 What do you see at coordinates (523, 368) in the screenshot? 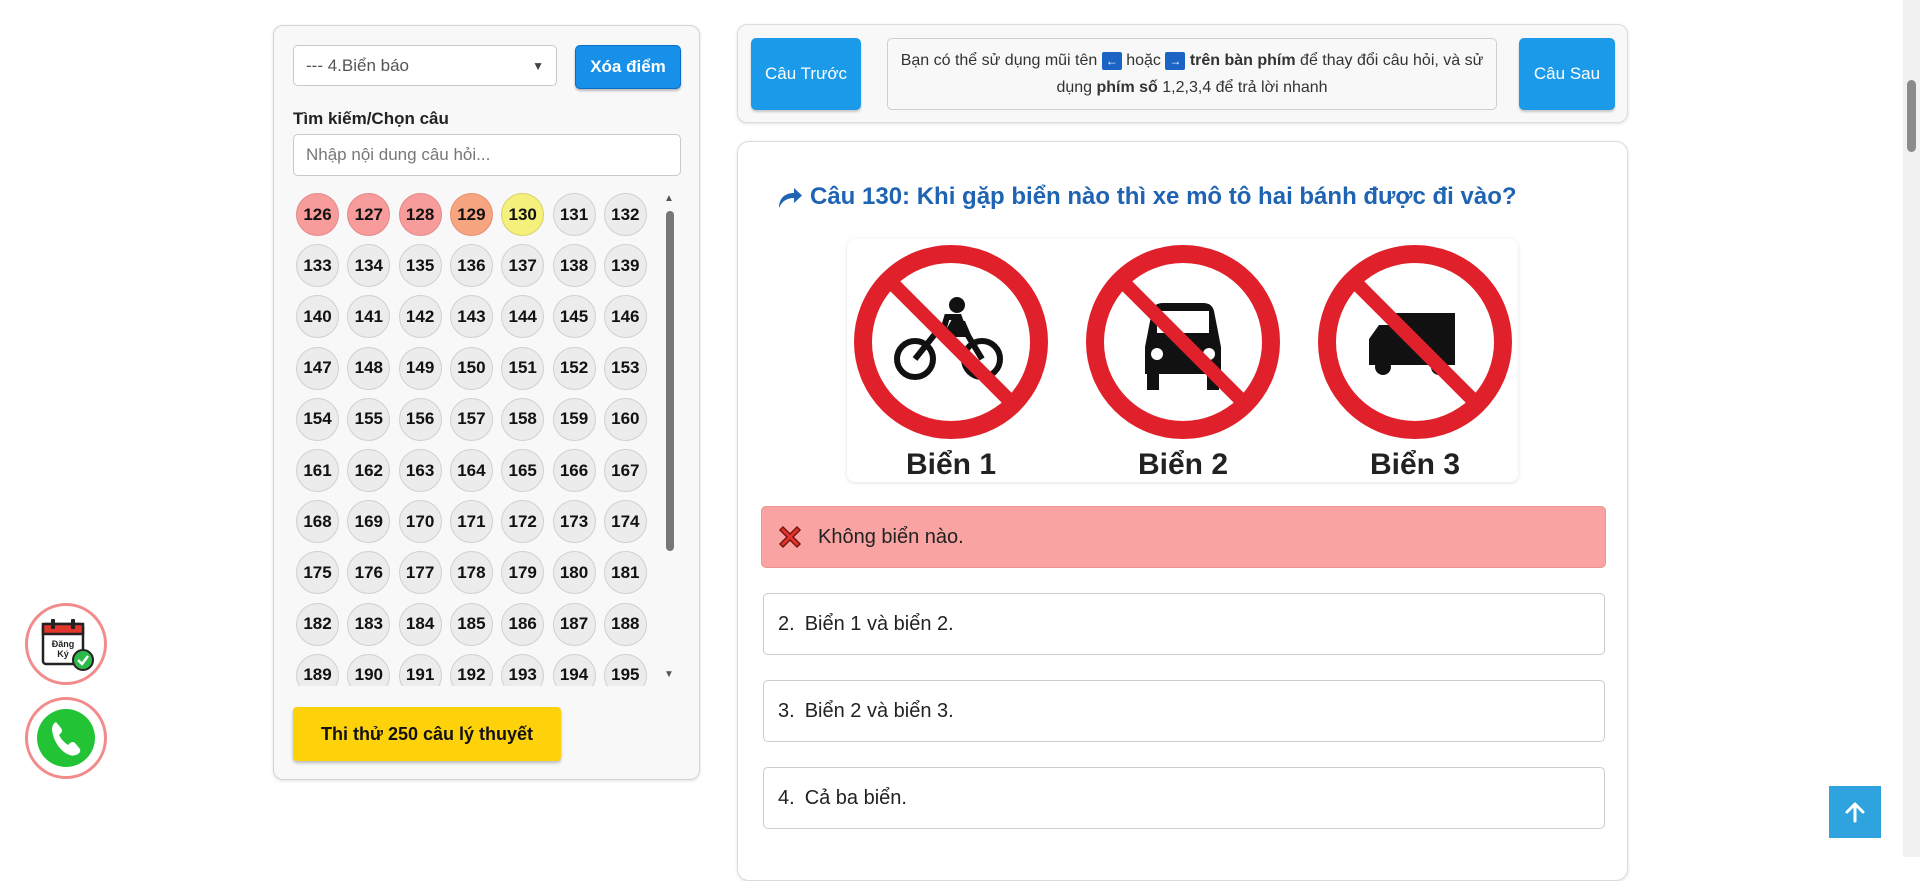
I see `question-number-button: 151` at bounding box center [523, 368].